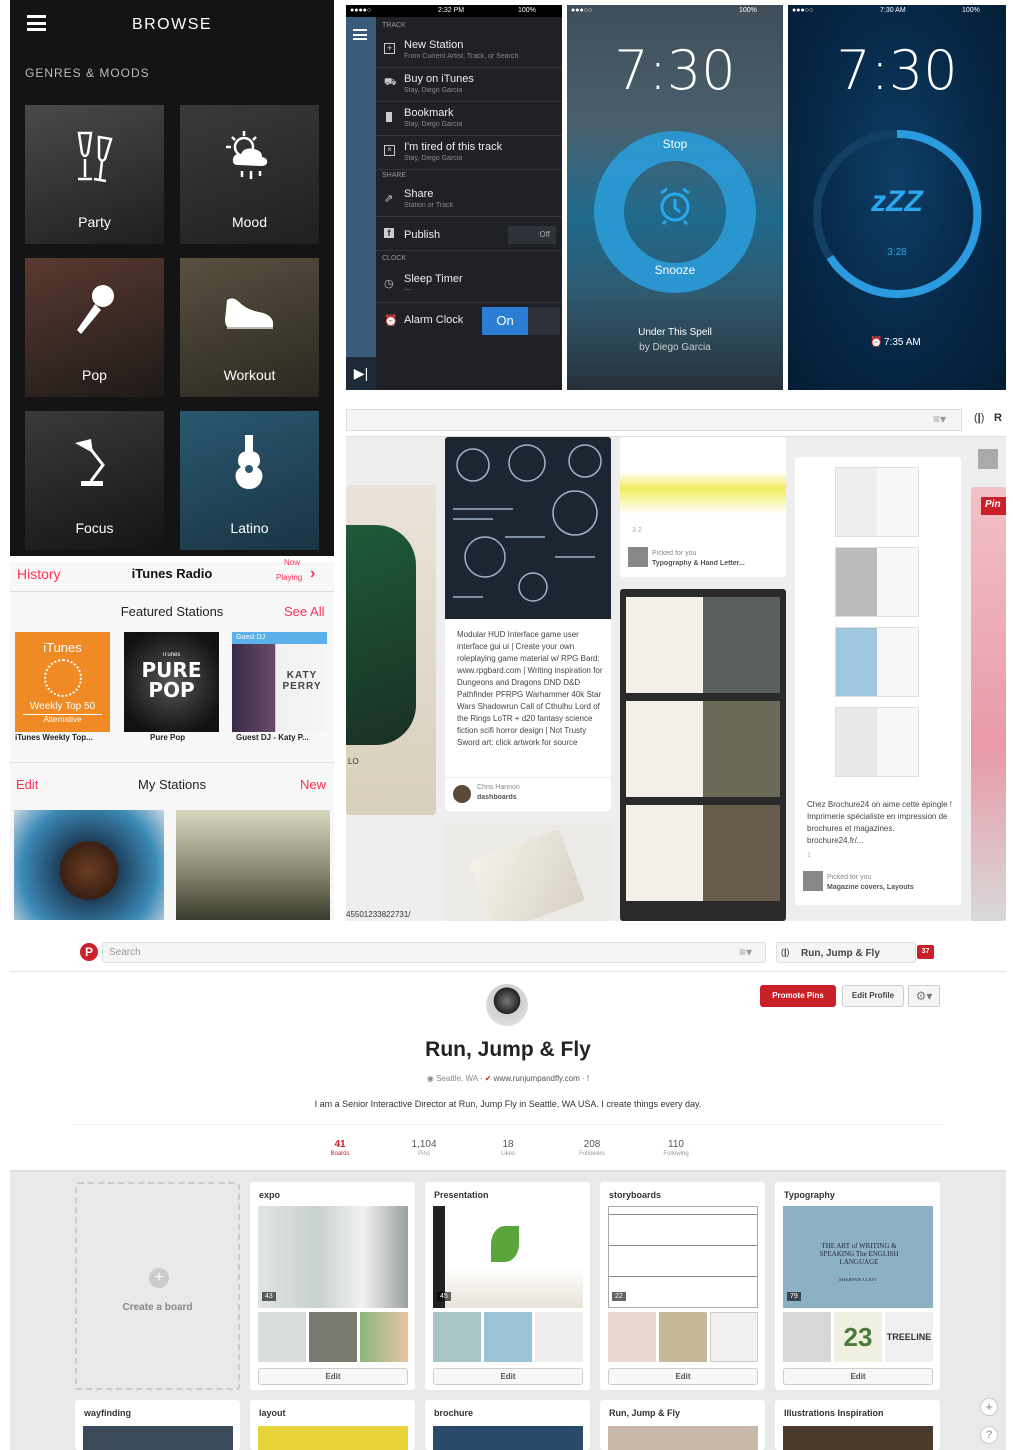 The image size is (1013, 1450). Describe the element at coordinates (62, 647) in the screenshot. I see `cover-title: iTunes` at that location.